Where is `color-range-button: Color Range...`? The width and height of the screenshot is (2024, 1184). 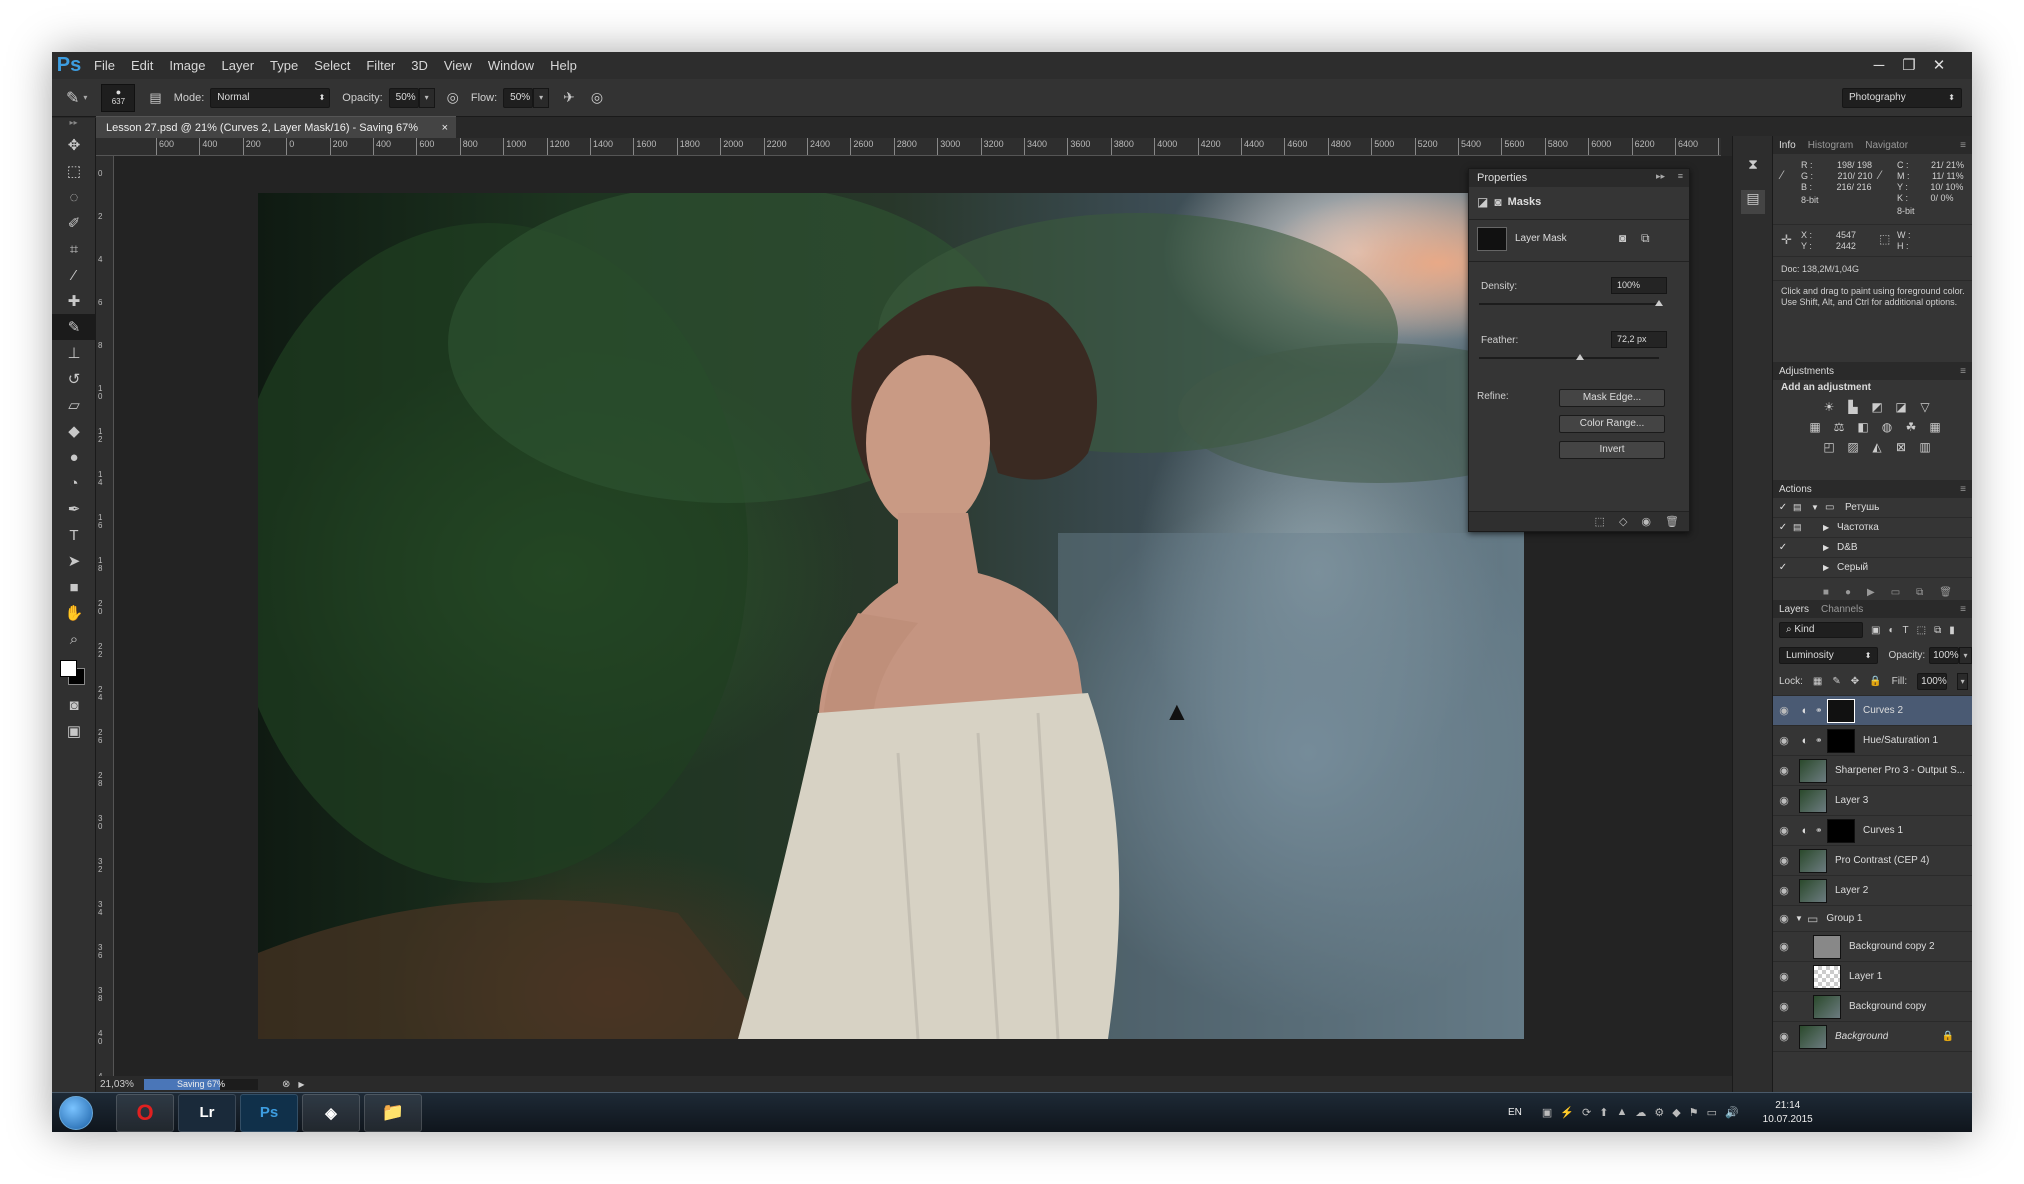 color-range-button: Color Range... is located at coordinates (1612, 424).